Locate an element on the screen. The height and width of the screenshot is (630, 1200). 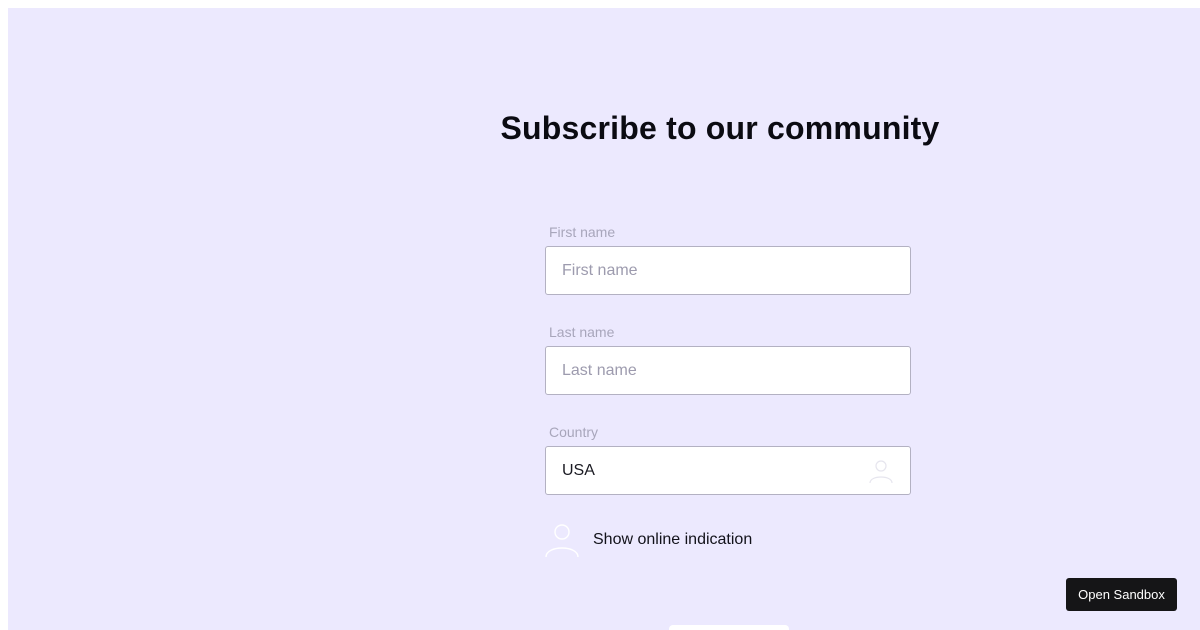
country-field-group: Country USA is located at coordinates (728, 459).